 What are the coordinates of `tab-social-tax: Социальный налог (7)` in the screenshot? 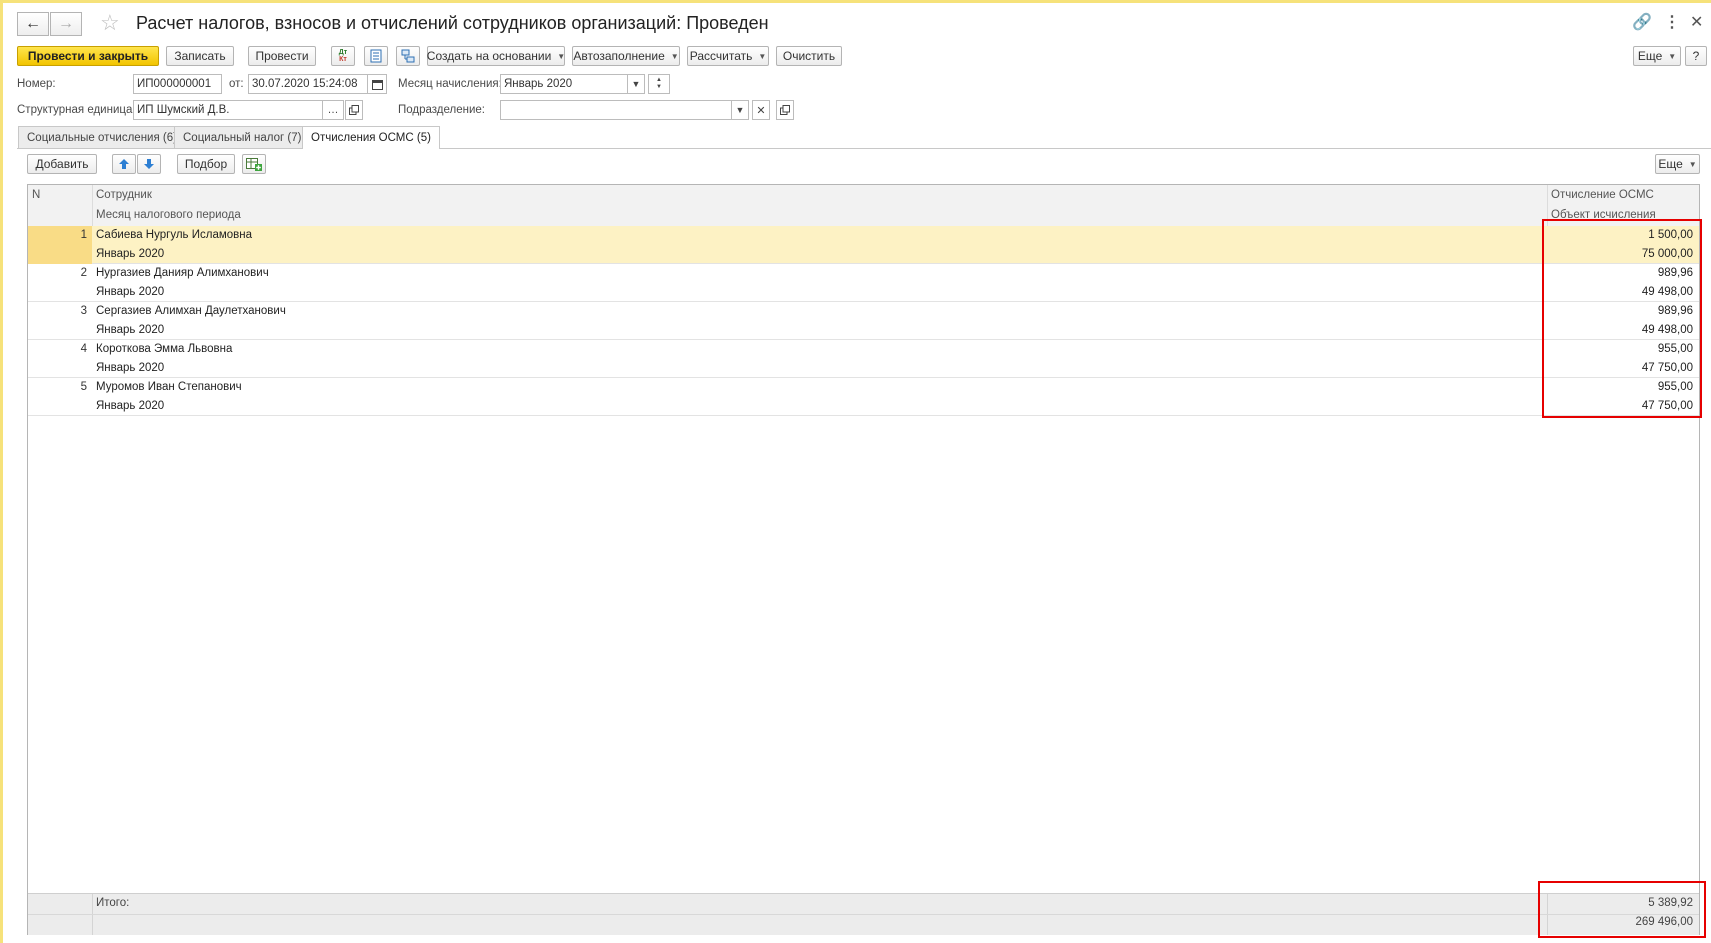 It's located at (242, 137).